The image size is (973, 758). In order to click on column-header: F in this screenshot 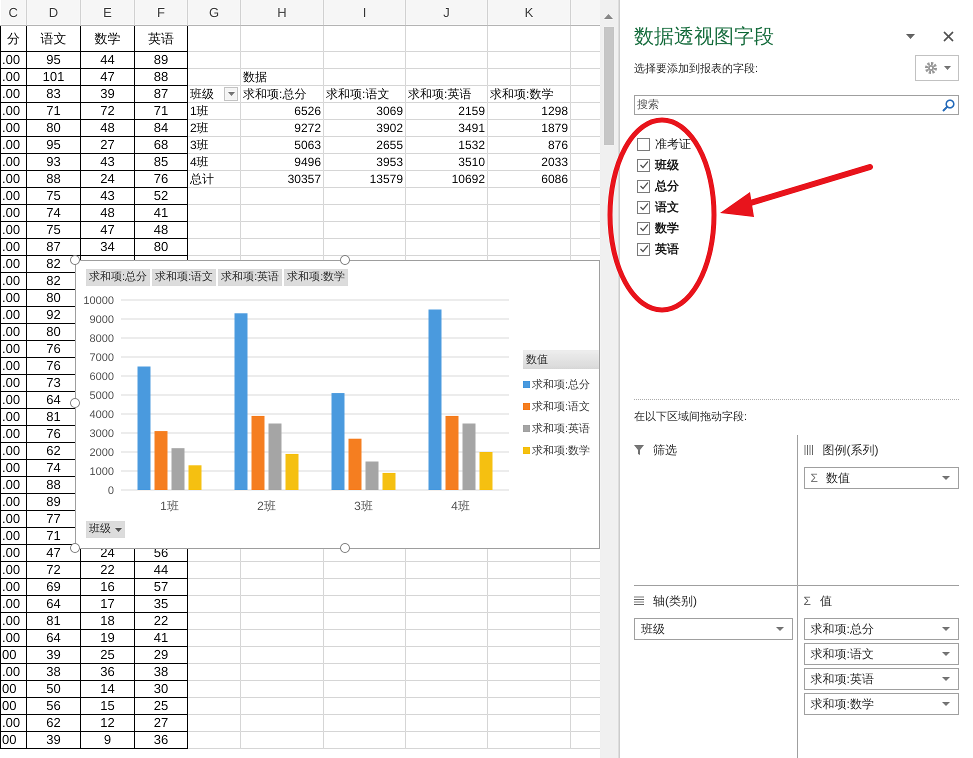, I will do `click(161, 13)`.